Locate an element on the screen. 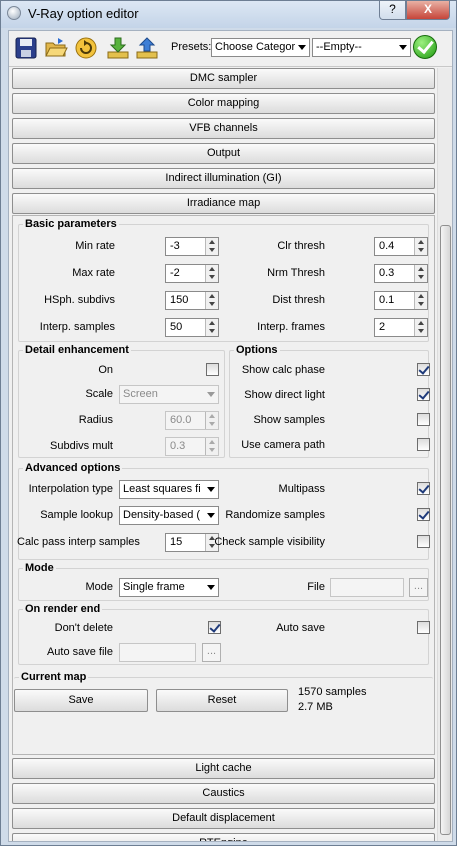 The width and height of the screenshot is (457, 846). show-samples-checkbox is located at coordinates (423, 419).